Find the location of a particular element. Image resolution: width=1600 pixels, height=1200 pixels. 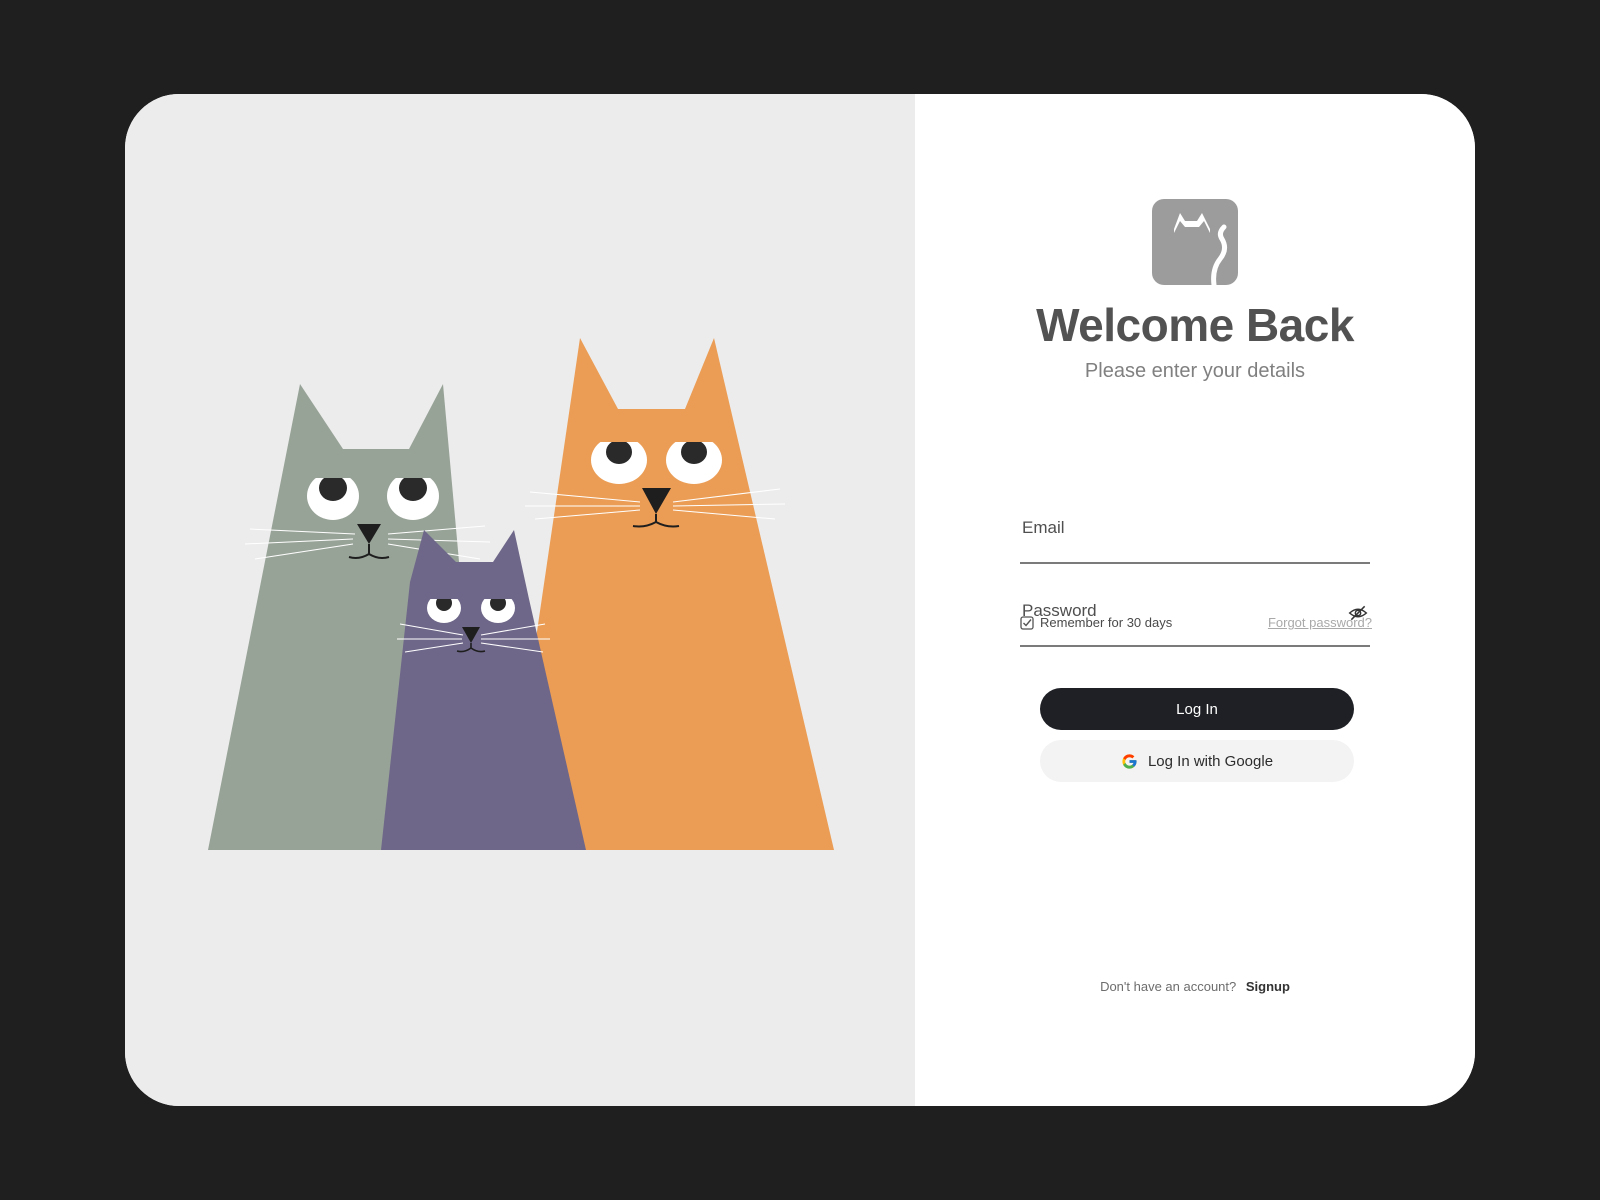

page-subtitle: Please enter your details is located at coordinates (1195, 371).